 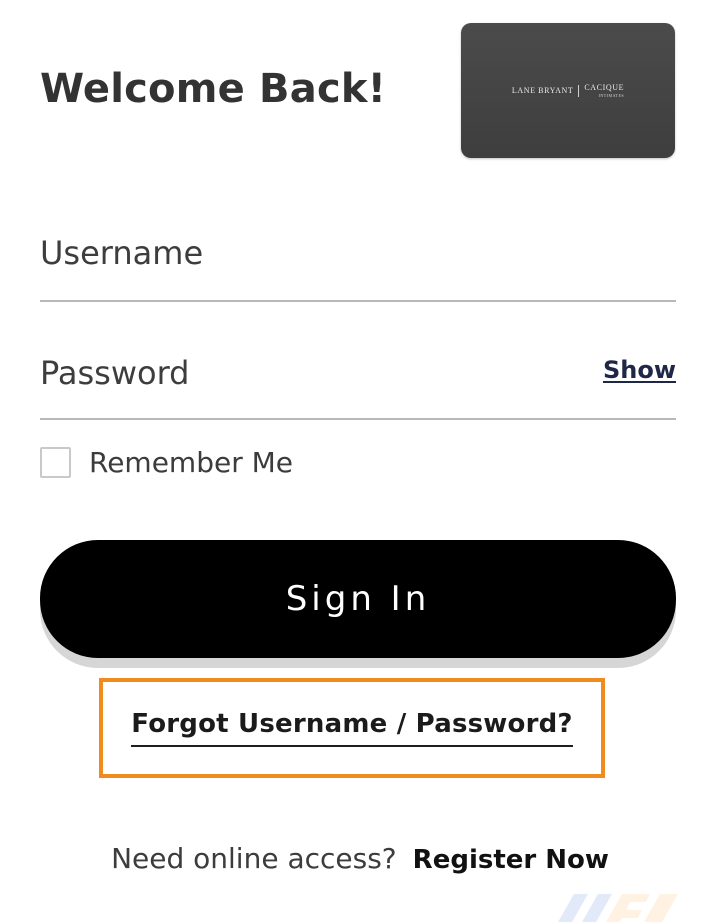 I want to click on brand-left-text: LANE BRYANT, so click(x=542, y=90).